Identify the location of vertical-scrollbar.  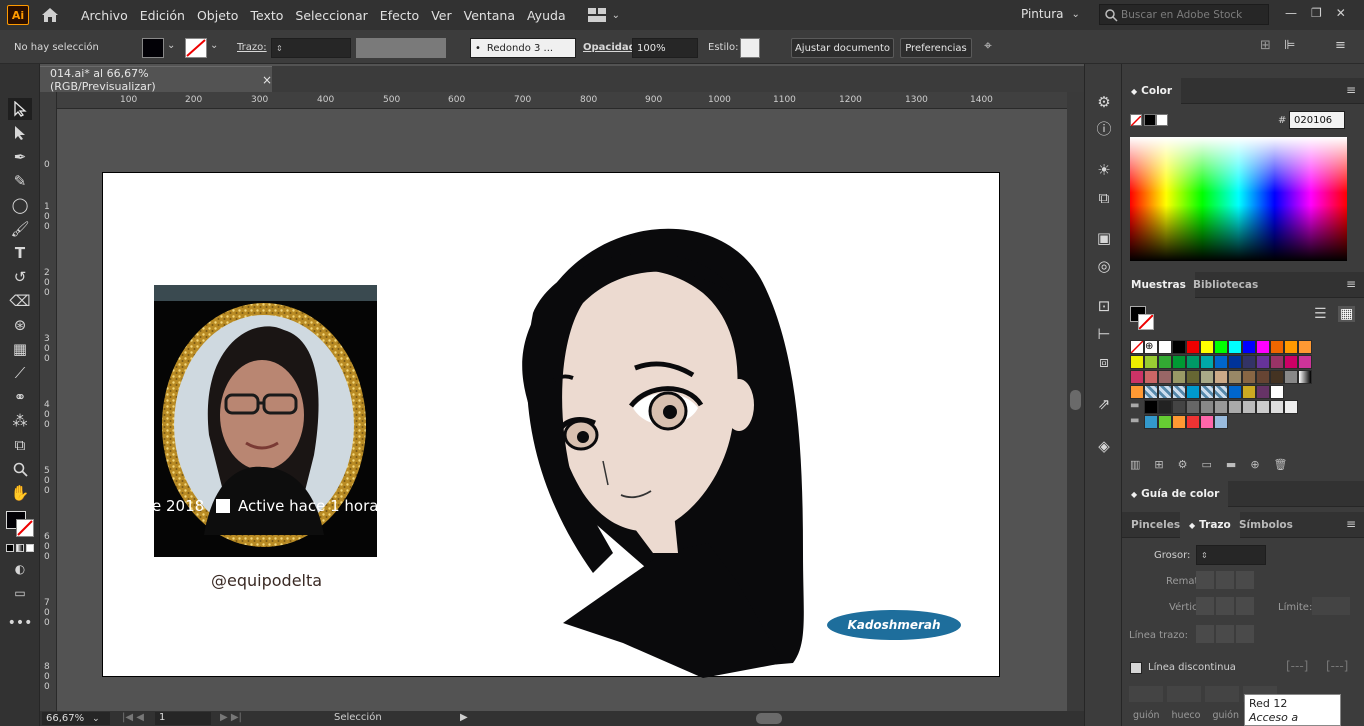
(1075, 402).